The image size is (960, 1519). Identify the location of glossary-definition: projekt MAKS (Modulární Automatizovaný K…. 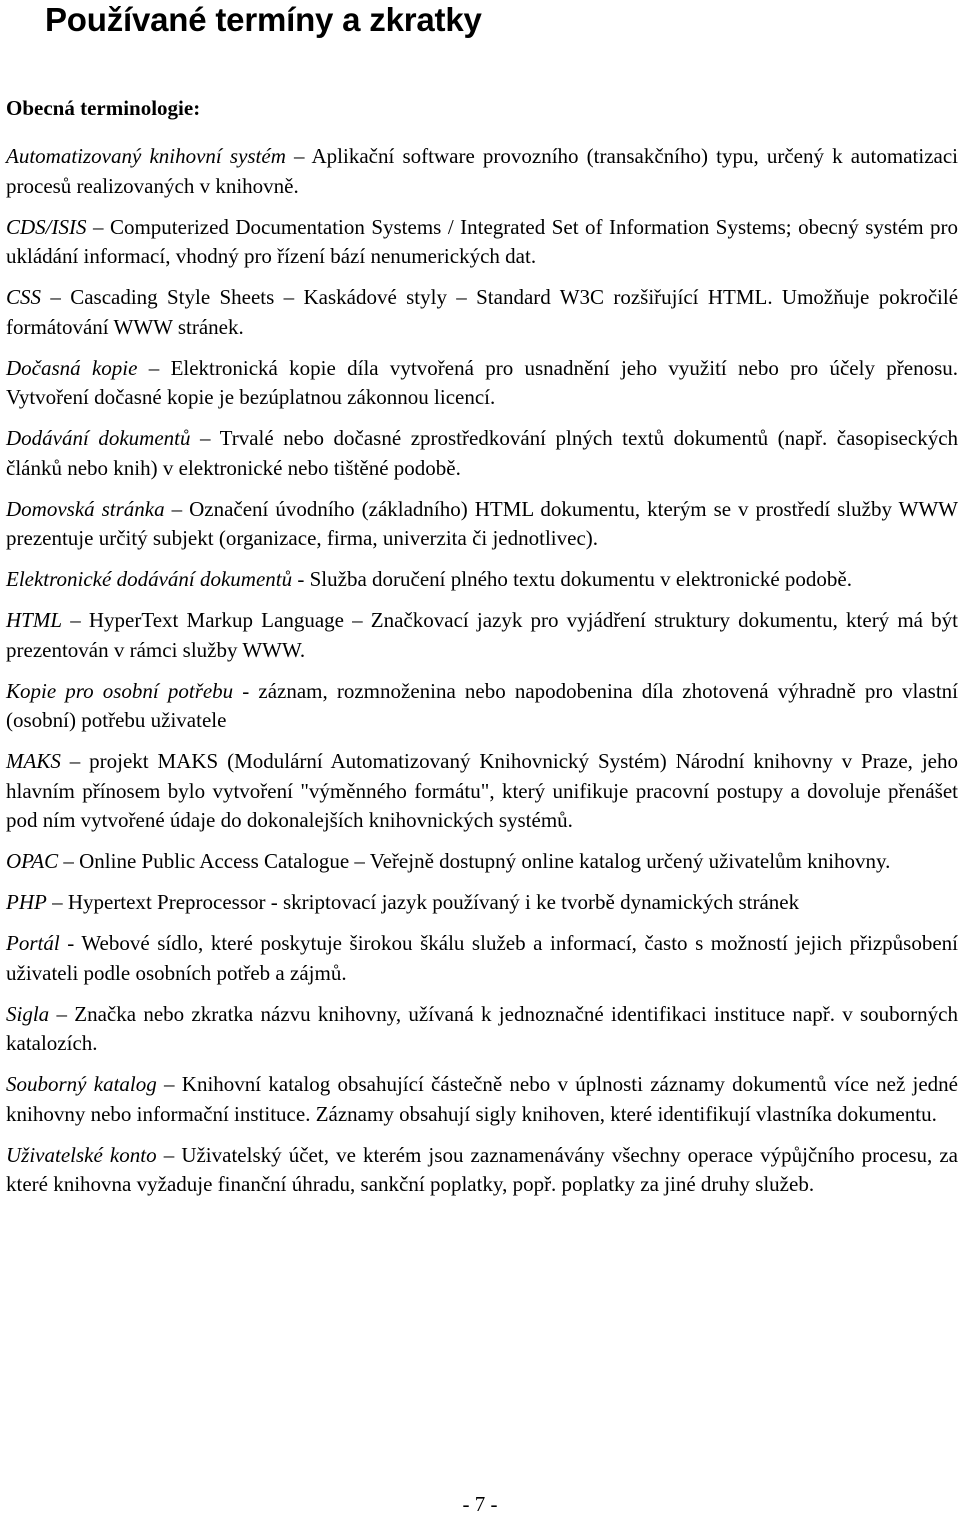
(482, 790).